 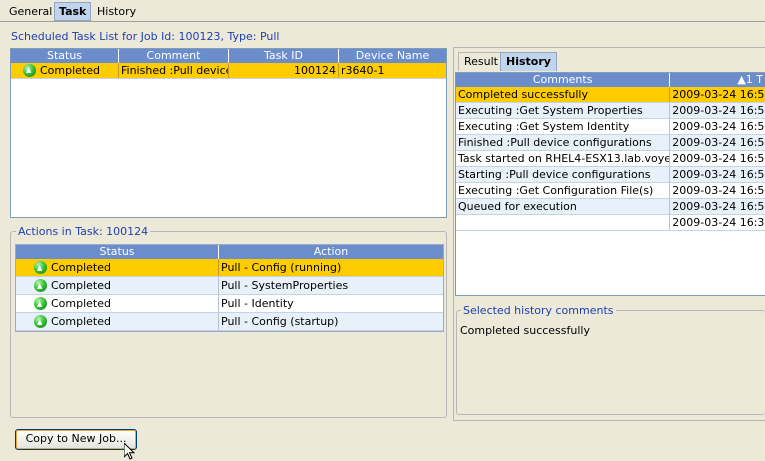 I want to click on col-comments: Comments, so click(x=563, y=80).